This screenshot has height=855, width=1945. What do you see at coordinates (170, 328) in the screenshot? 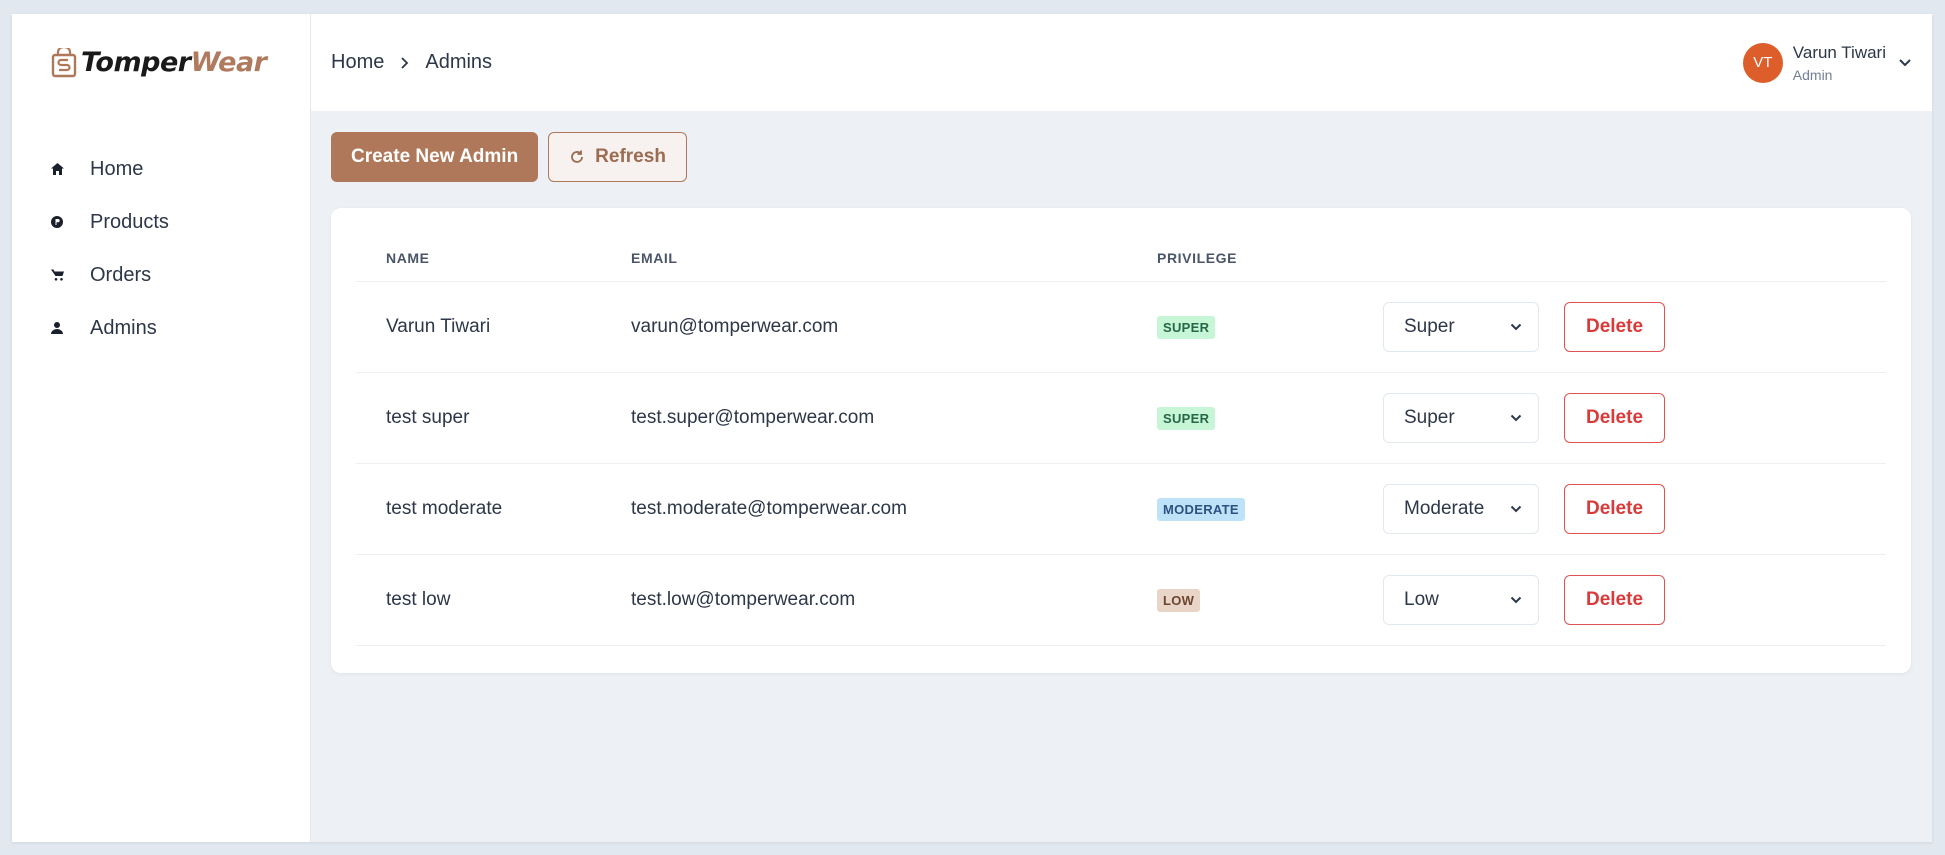
I see `sidebar-item-admins: Admins` at bounding box center [170, 328].